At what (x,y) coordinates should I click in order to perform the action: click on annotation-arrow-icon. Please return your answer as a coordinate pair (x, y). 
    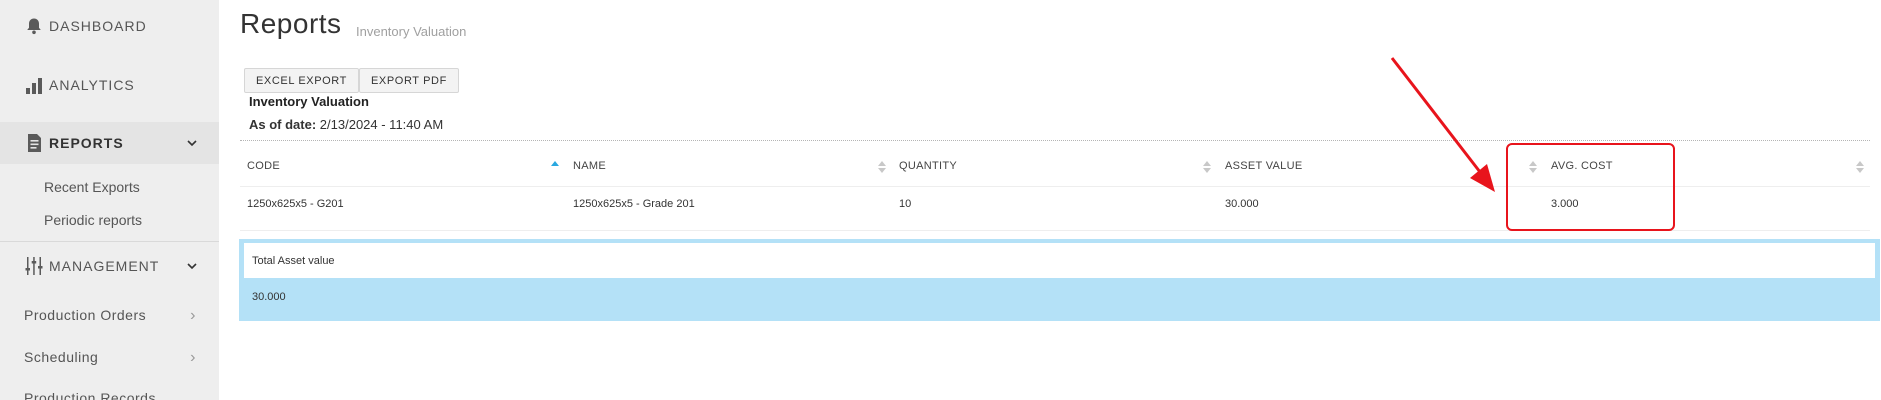
    Looking at the image, I should click on (1442, 124).